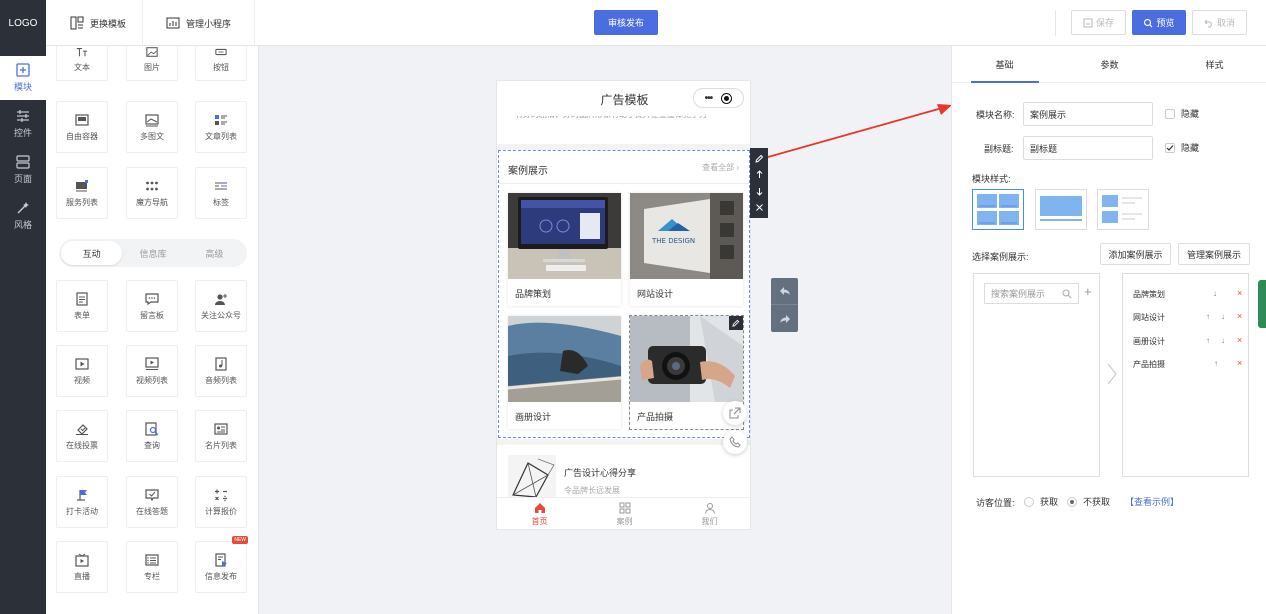  Describe the element at coordinates (1109, 64) in the screenshot. I see `tab-params: 参数` at that location.